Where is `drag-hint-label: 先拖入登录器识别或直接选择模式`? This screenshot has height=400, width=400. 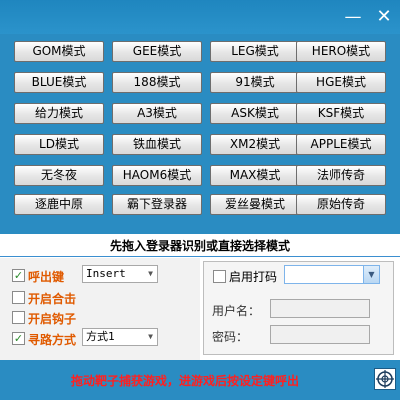
drag-hint-label: 先拖入登录器识别或直接选择模式 is located at coordinates (199, 246).